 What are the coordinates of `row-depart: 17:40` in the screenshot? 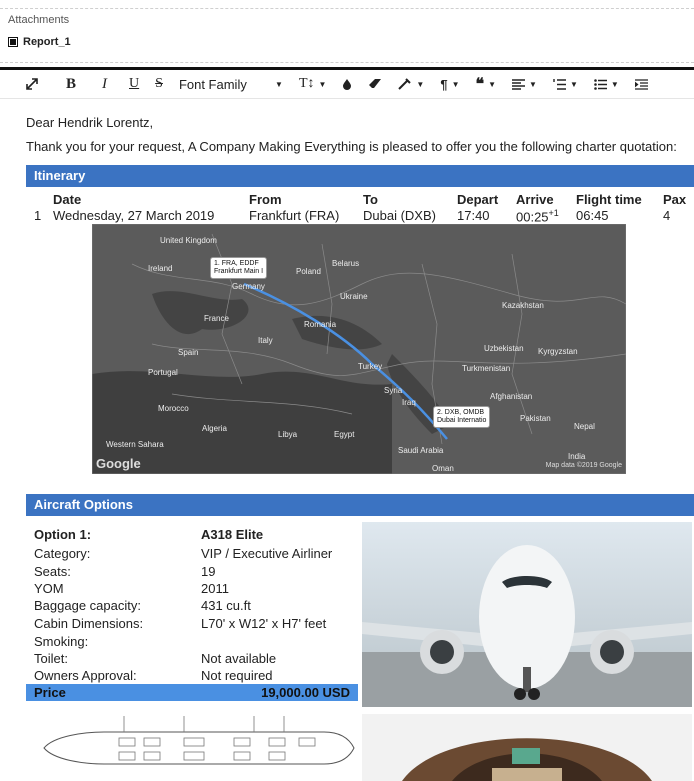 It's located at (473, 215).